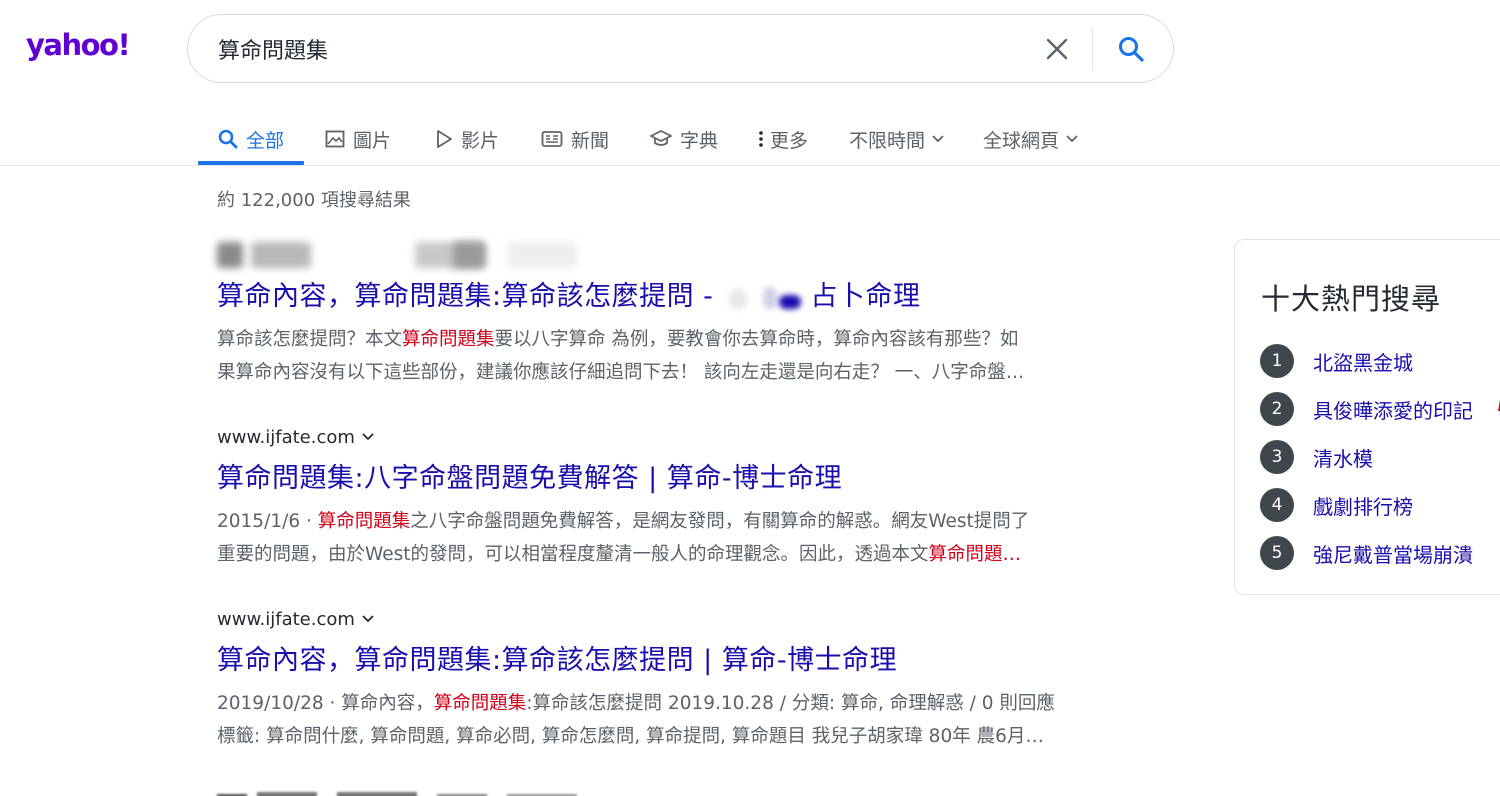 The width and height of the screenshot is (1500, 796). I want to click on graduation-cap-icon, so click(661, 138).